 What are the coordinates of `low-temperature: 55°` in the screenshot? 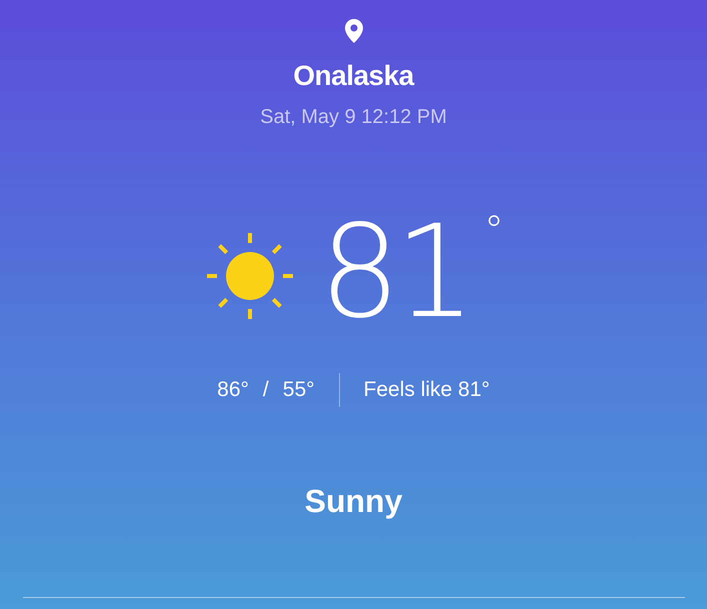 It's located at (298, 390).